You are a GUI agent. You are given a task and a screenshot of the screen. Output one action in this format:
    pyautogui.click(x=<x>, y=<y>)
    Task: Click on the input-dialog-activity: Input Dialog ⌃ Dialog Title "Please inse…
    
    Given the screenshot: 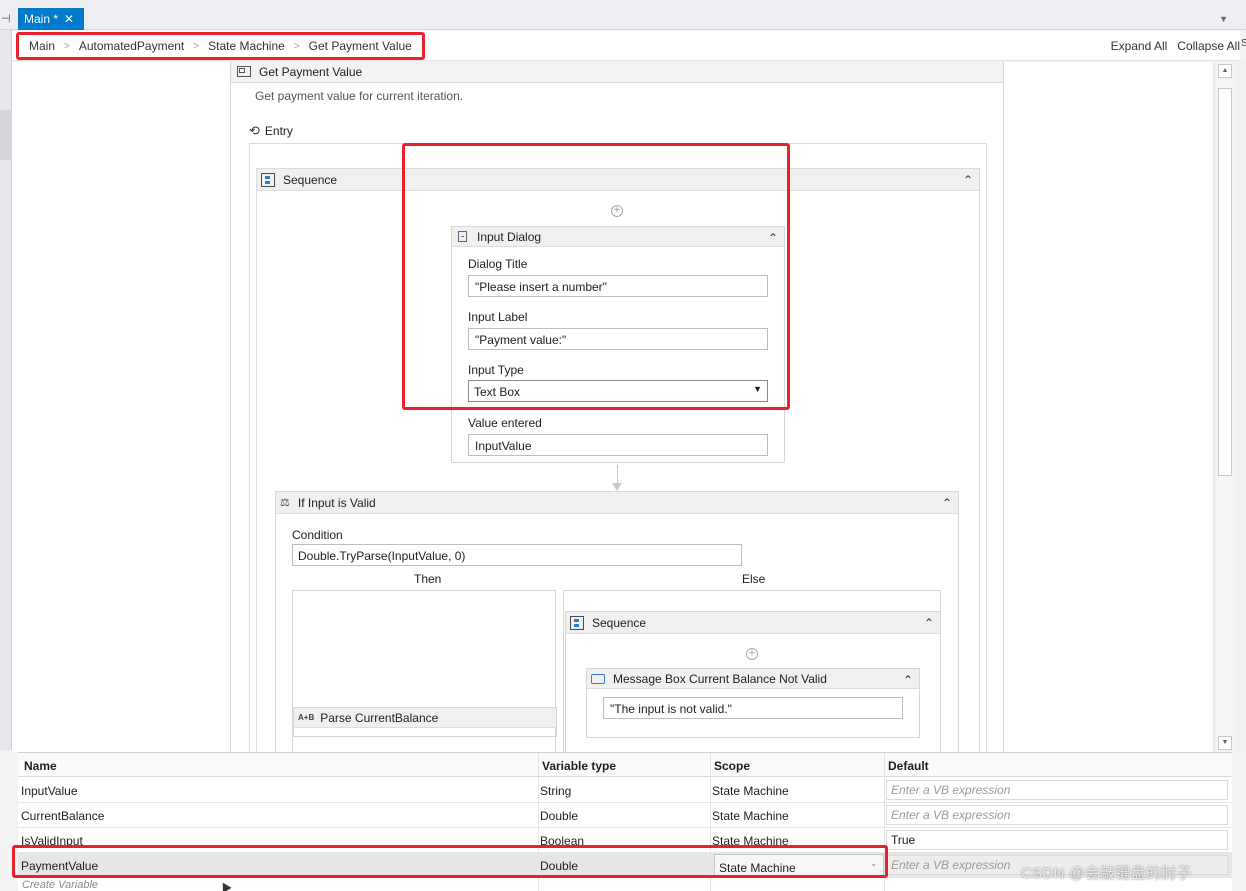 What is the action you would take?
    pyautogui.click(x=618, y=344)
    